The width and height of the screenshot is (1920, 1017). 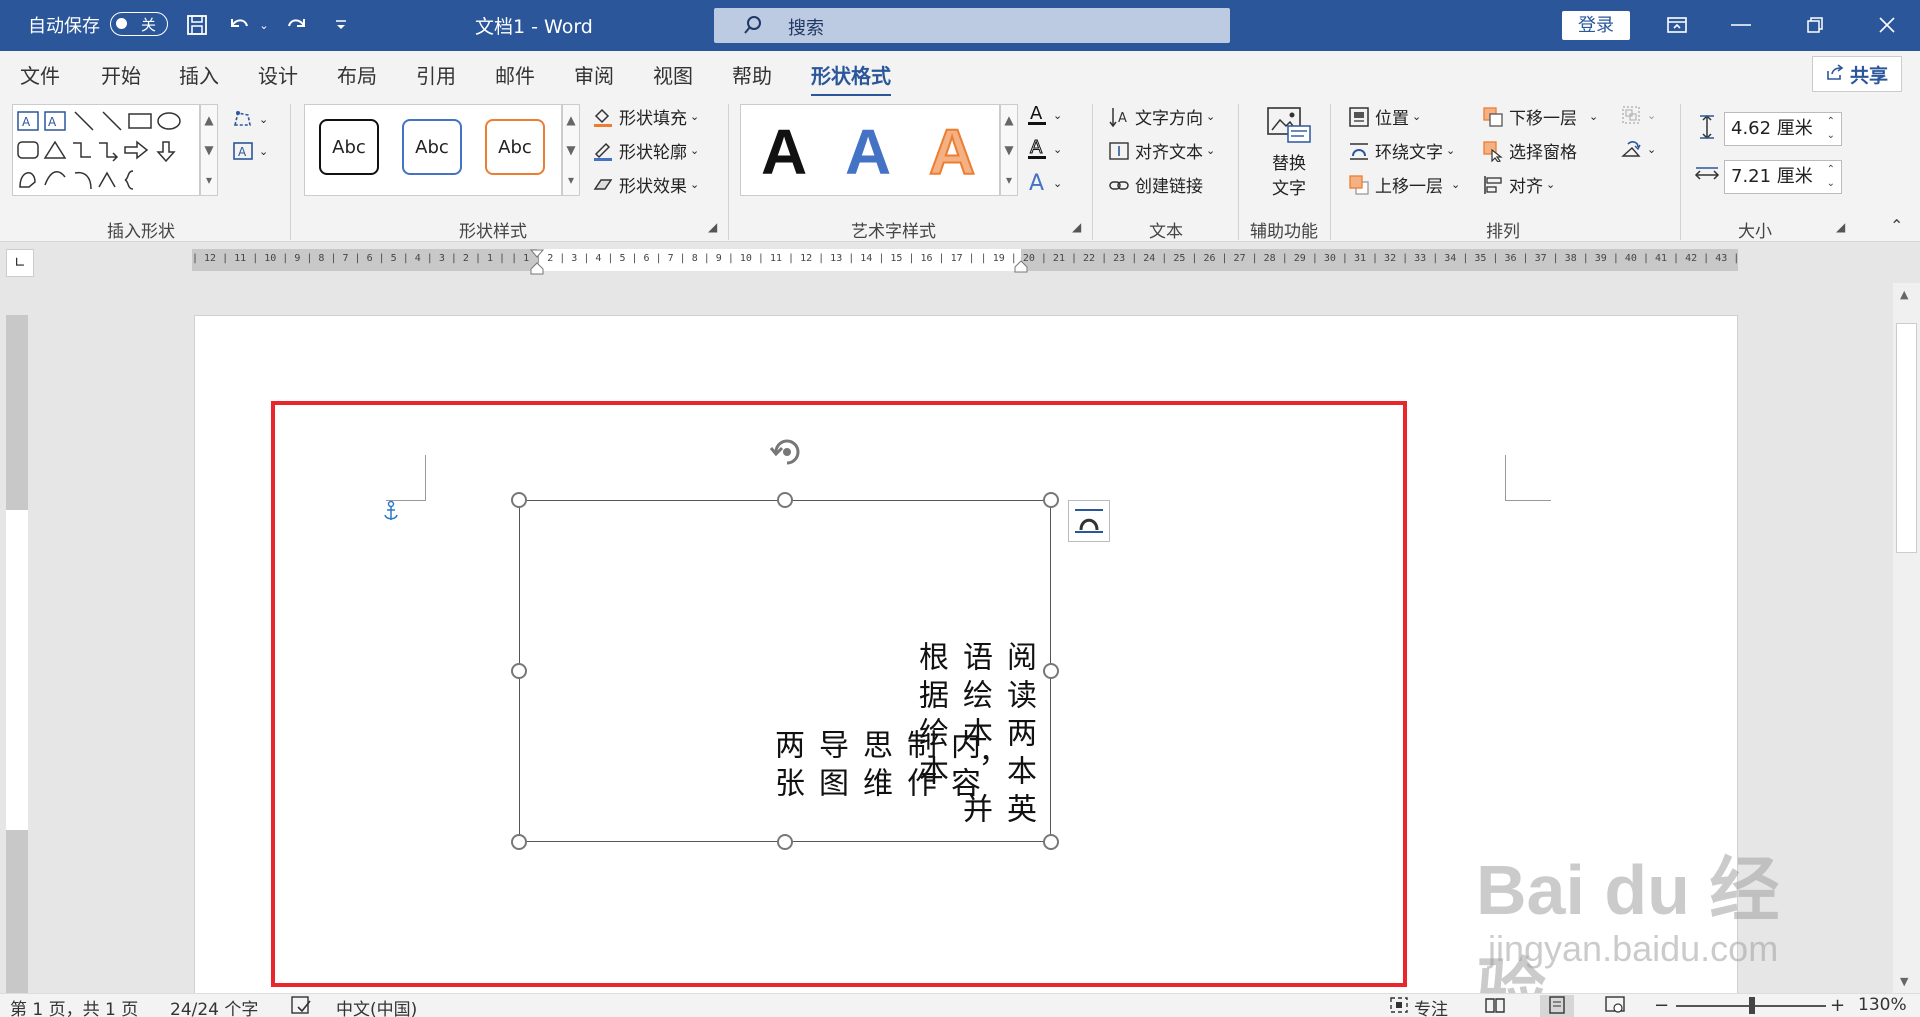 What do you see at coordinates (1539, 116) in the screenshot?
I see `send-backward-button: 下移一层 ⌄` at bounding box center [1539, 116].